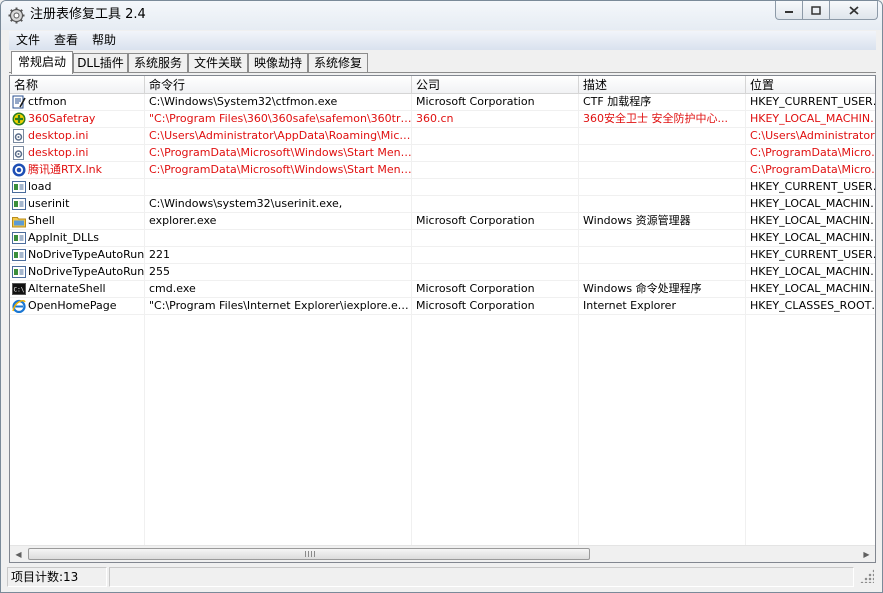 The width and height of the screenshot is (883, 593). What do you see at coordinates (104, 40) in the screenshot?
I see `menu-help: 帮助` at bounding box center [104, 40].